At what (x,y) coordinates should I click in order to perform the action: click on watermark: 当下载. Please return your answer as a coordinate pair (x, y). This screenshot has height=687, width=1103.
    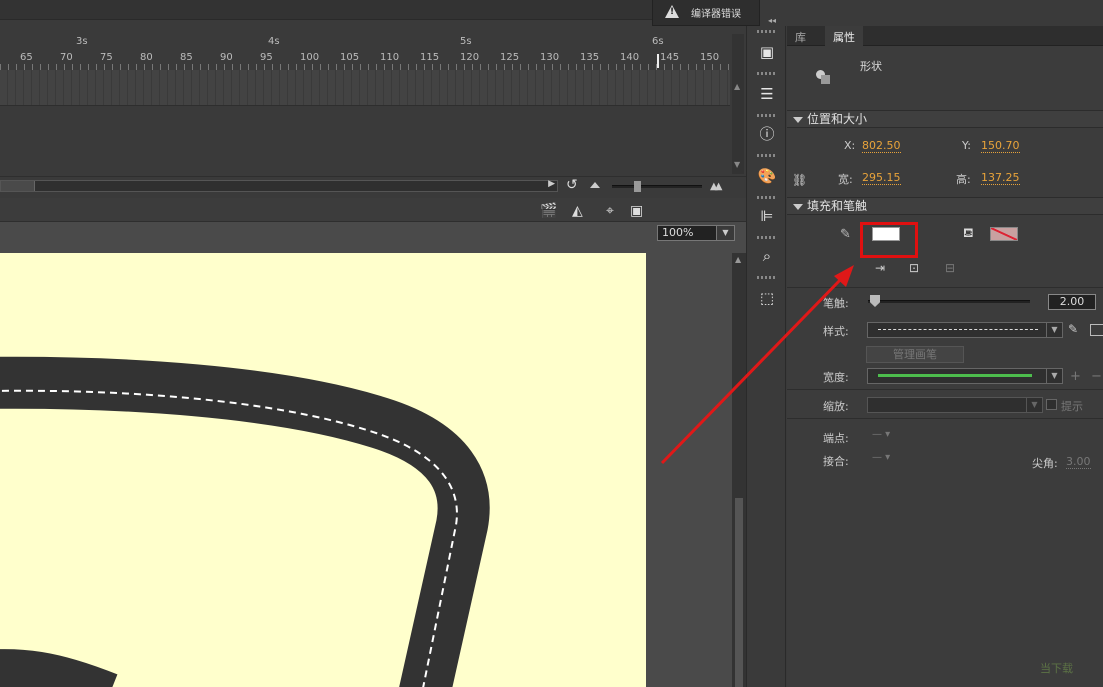
    Looking at the image, I should click on (1056, 668).